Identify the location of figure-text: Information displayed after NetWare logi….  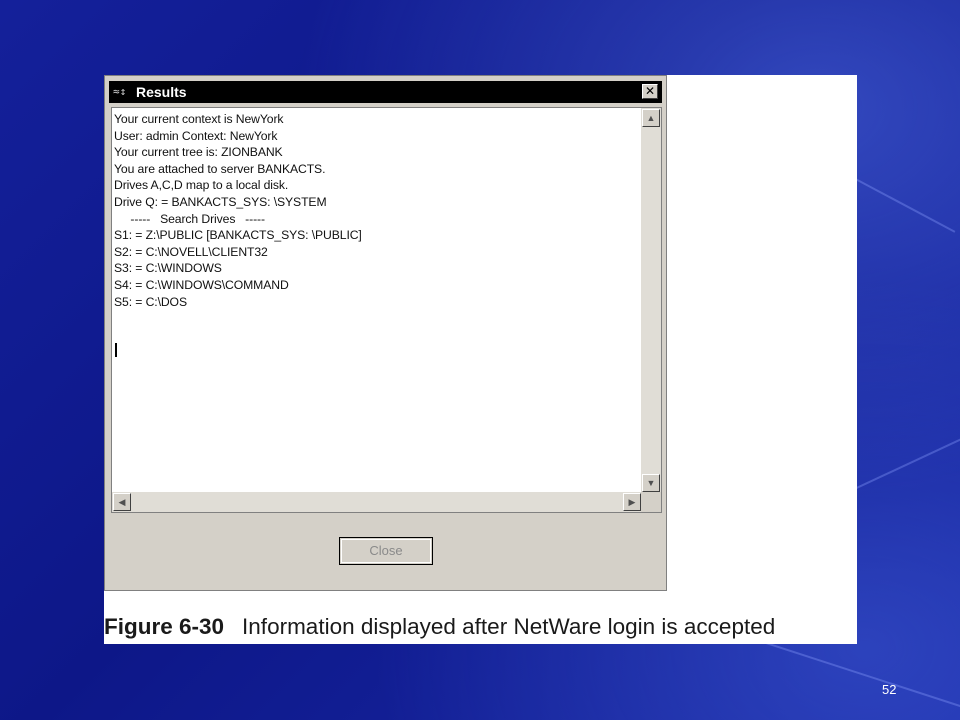
(509, 626).